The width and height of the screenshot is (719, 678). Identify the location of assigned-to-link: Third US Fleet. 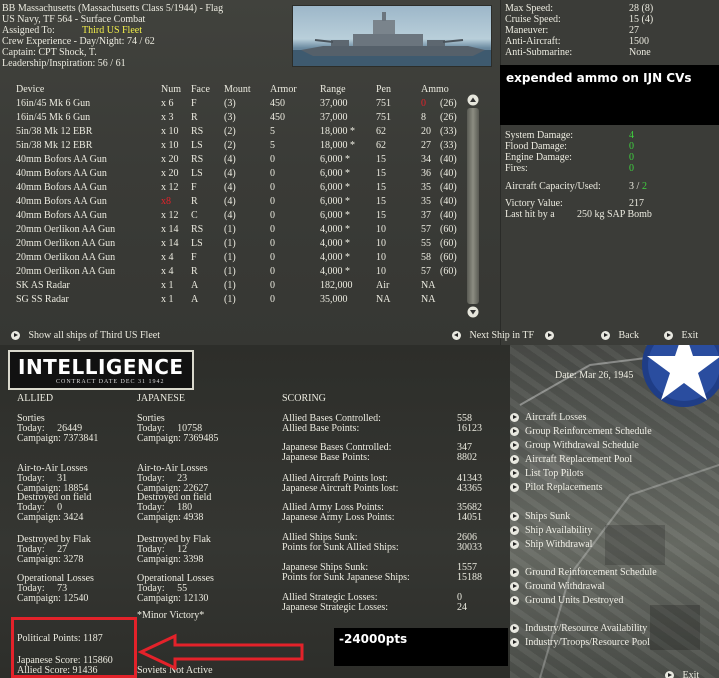
(112, 30).